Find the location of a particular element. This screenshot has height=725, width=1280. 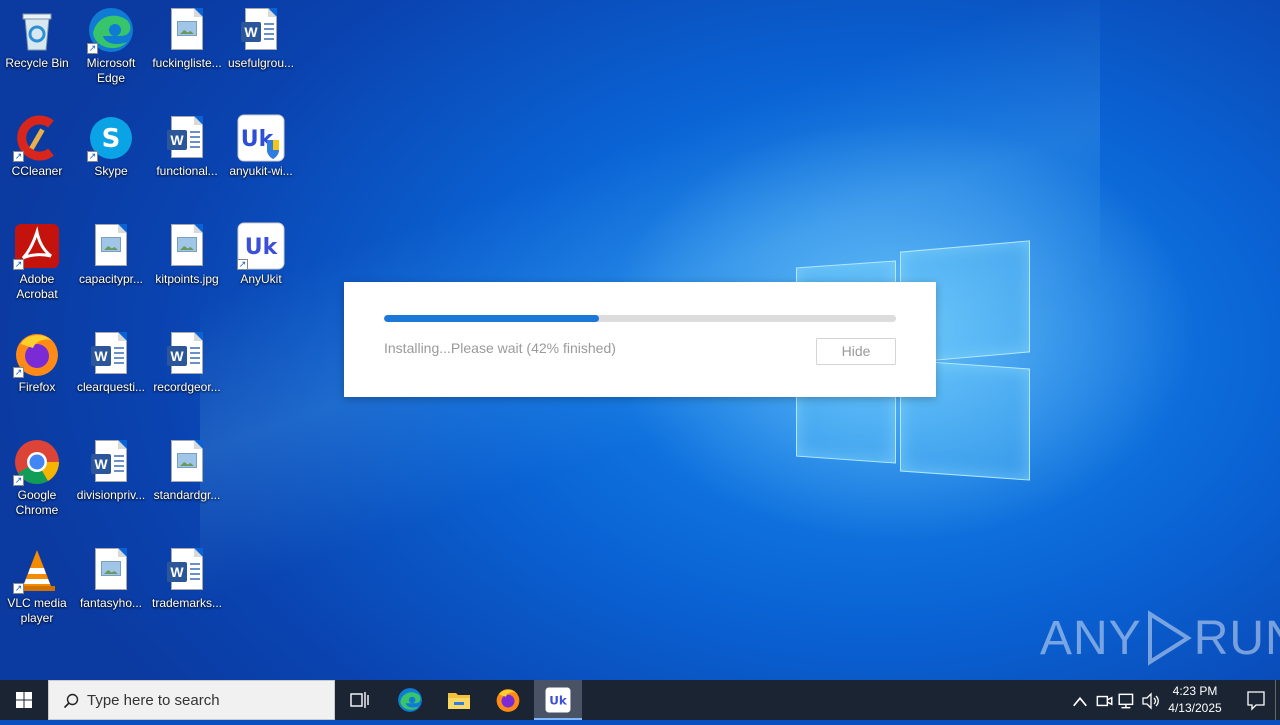

desktop-icon-microsoft-edge: ↗ Microsoft Edge is located at coordinates (111, 43).